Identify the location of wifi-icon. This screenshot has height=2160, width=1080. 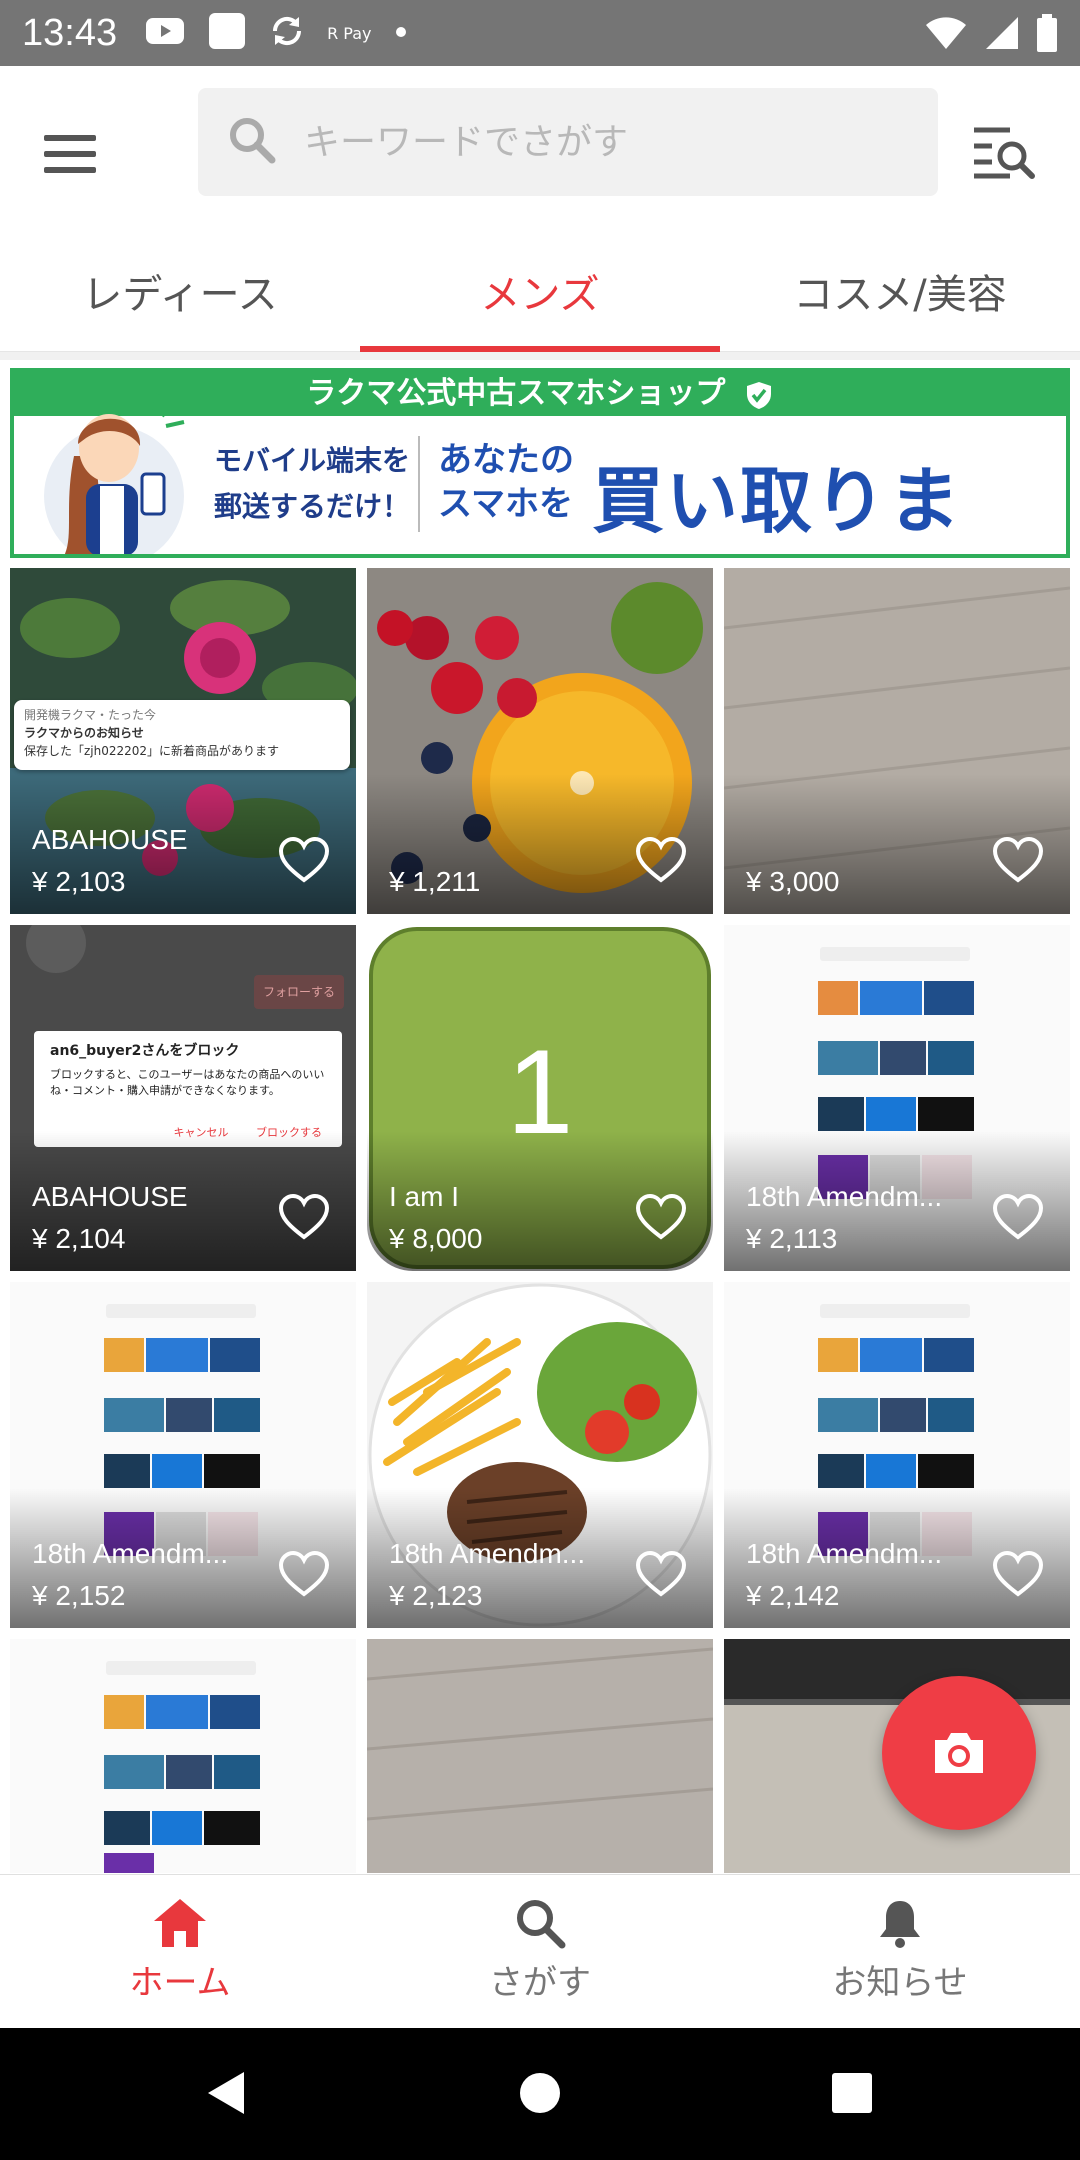
(946, 35).